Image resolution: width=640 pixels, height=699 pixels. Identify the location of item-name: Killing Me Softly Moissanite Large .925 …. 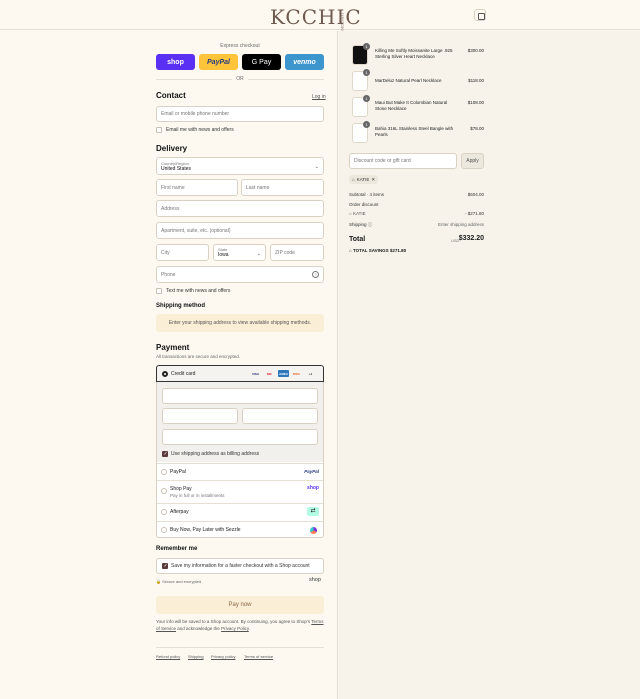
(414, 53).